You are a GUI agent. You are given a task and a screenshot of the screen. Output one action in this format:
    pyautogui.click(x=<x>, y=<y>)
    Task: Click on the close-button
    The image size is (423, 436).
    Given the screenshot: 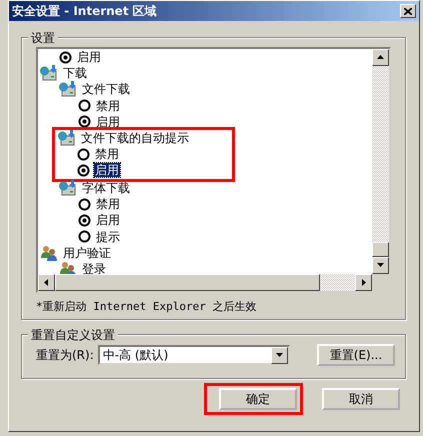 What is the action you would take?
    pyautogui.click(x=408, y=11)
    